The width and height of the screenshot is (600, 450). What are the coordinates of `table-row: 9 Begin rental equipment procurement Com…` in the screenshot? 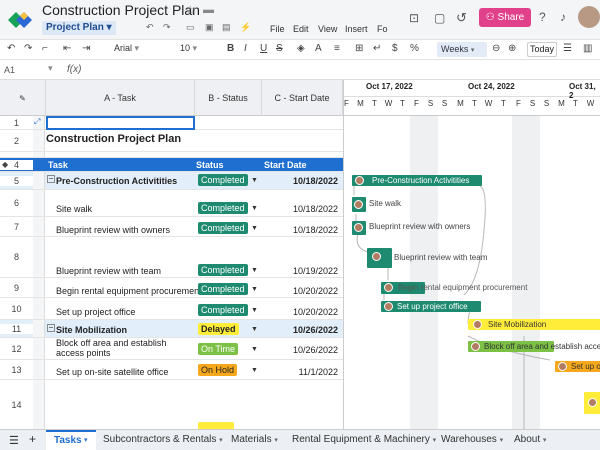 It's located at (171, 288).